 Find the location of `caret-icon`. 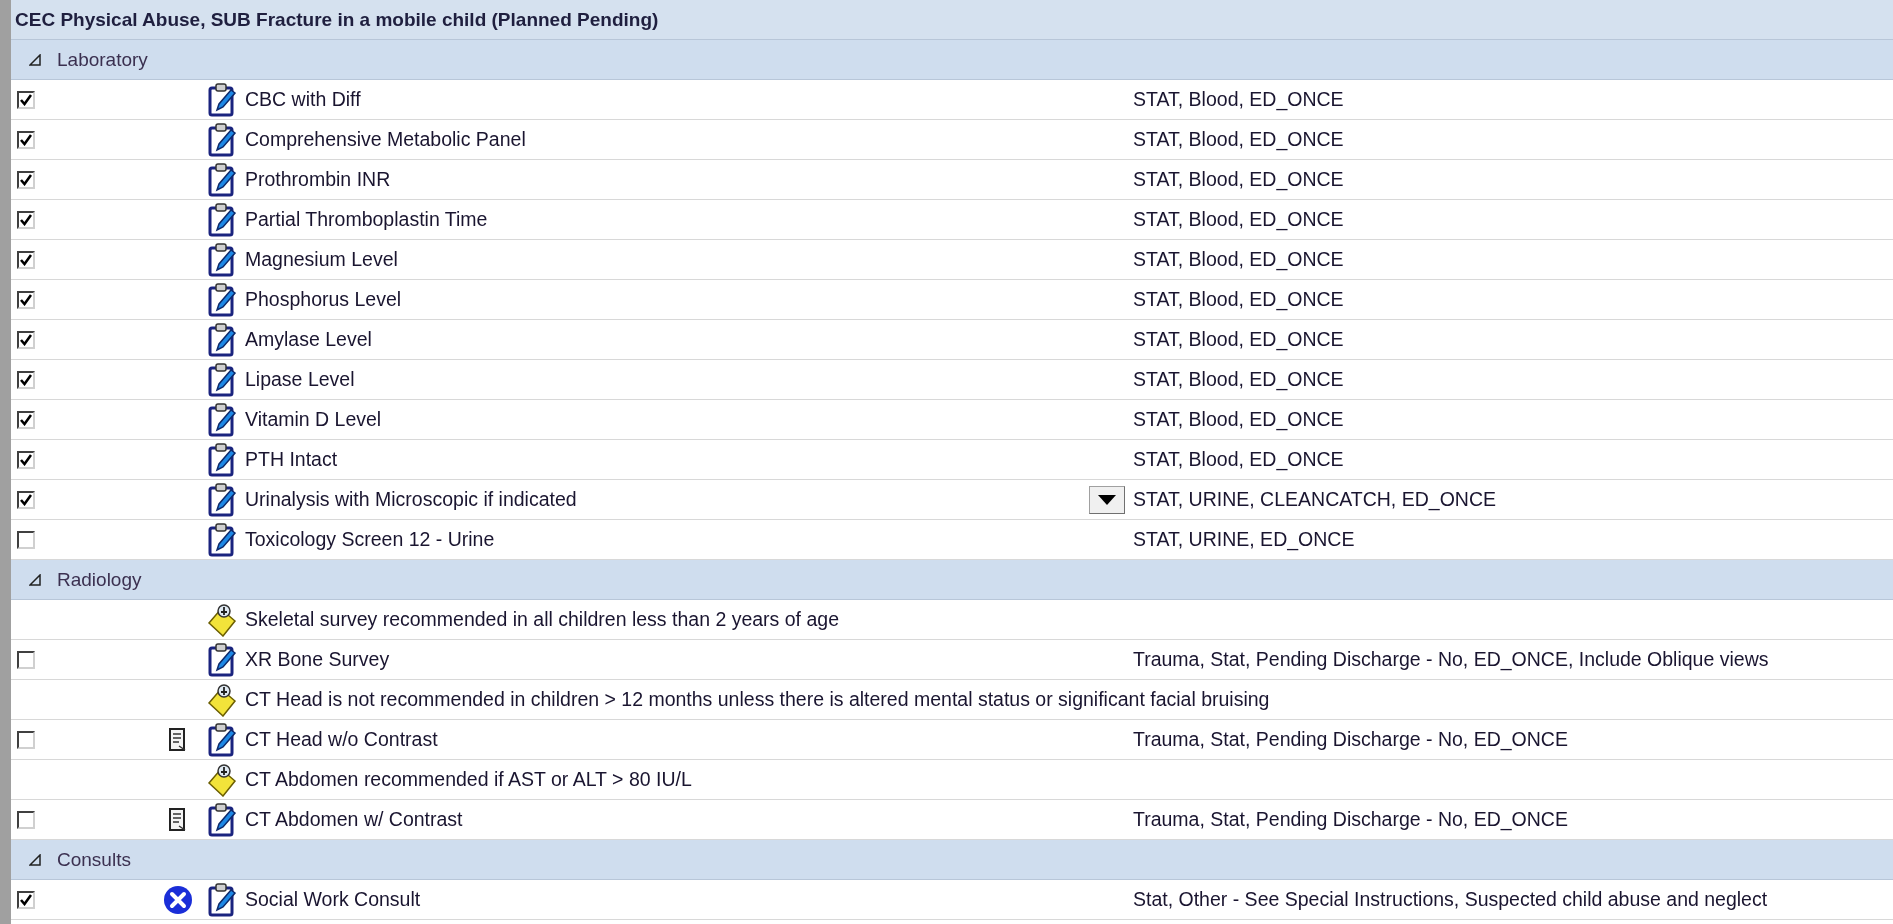

caret-icon is located at coordinates (1107, 499).